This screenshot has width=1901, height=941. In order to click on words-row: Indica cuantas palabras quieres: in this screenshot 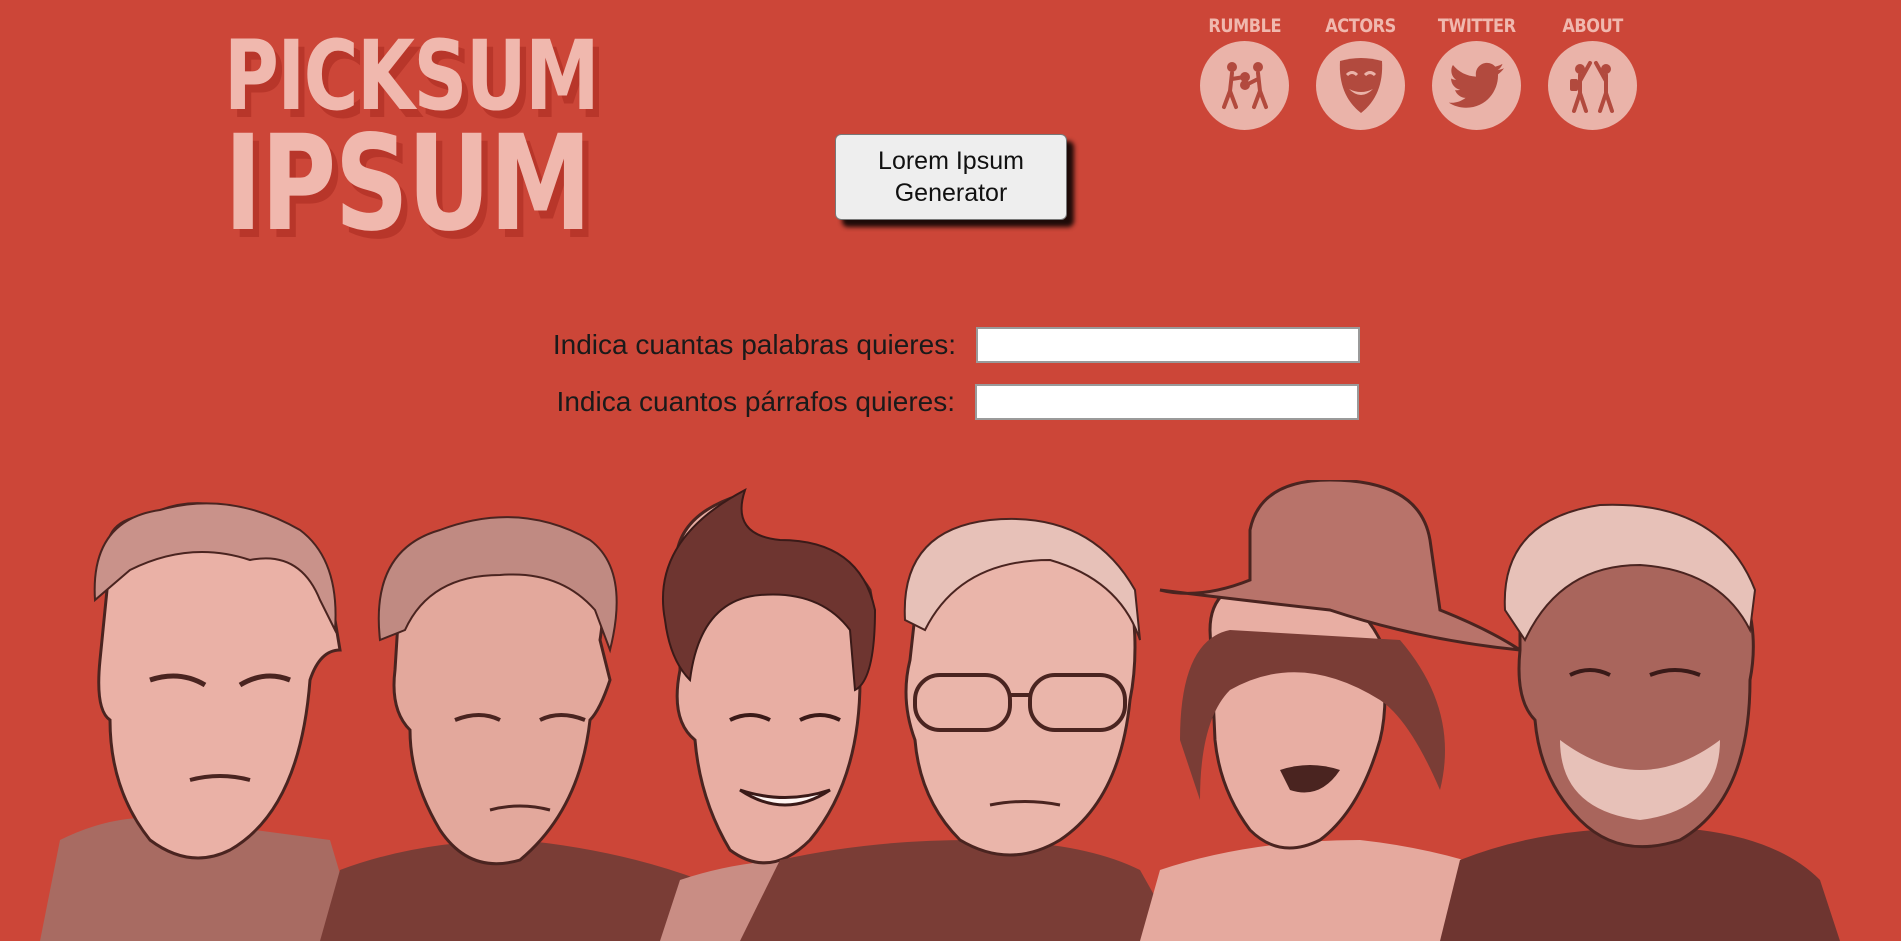, I will do `click(948, 345)`.